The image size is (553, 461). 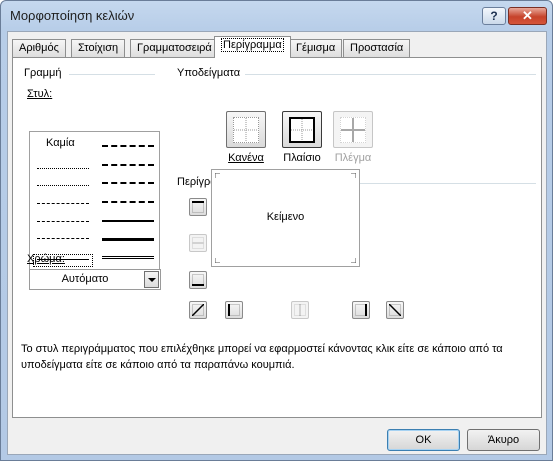 I want to click on color-dropdown: Αυτόματο, so click(x=95, y=279).